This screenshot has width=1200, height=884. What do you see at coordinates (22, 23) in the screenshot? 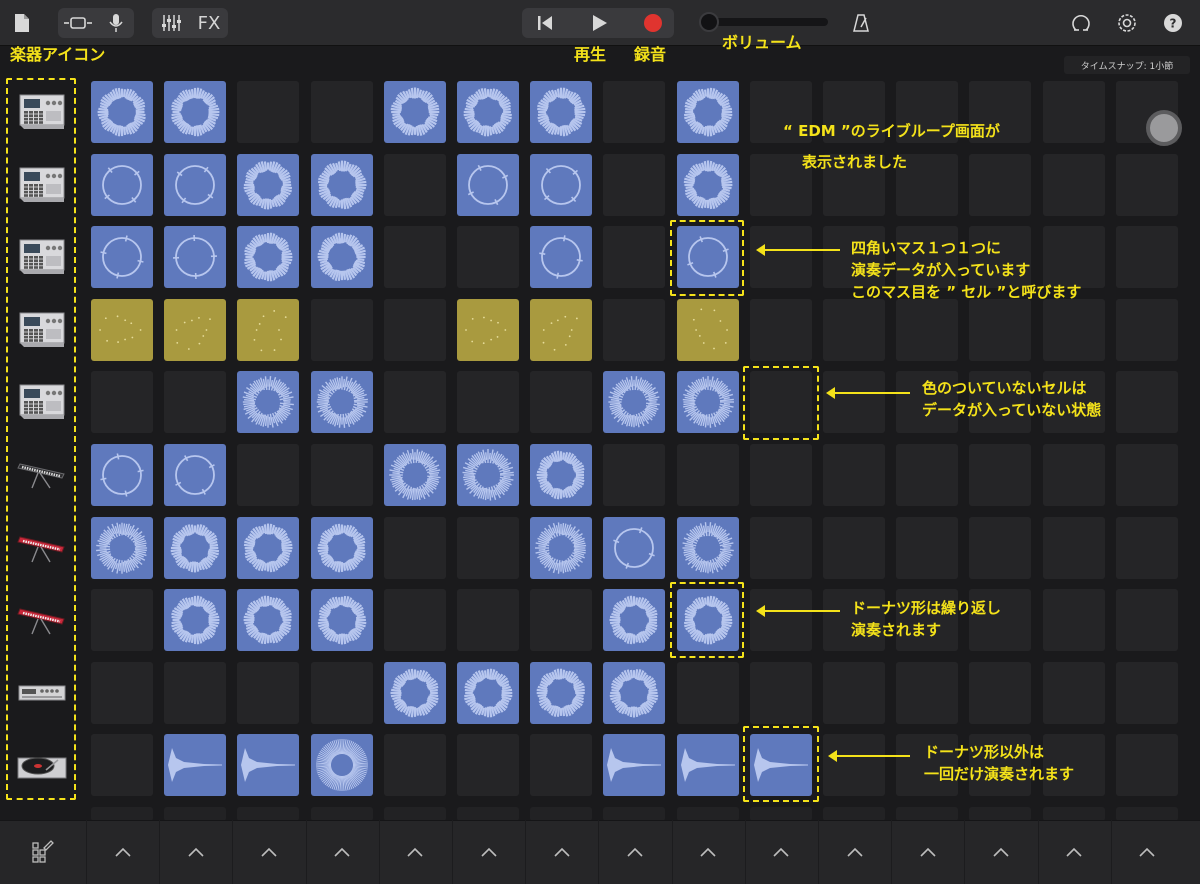
I see `document-icon` at bounding box center [22, 23].